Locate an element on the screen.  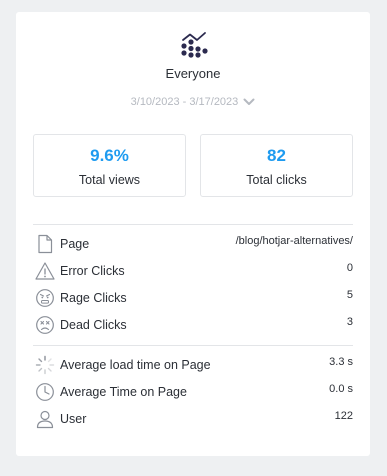
clock-icon is located at coordinates (45, 392).